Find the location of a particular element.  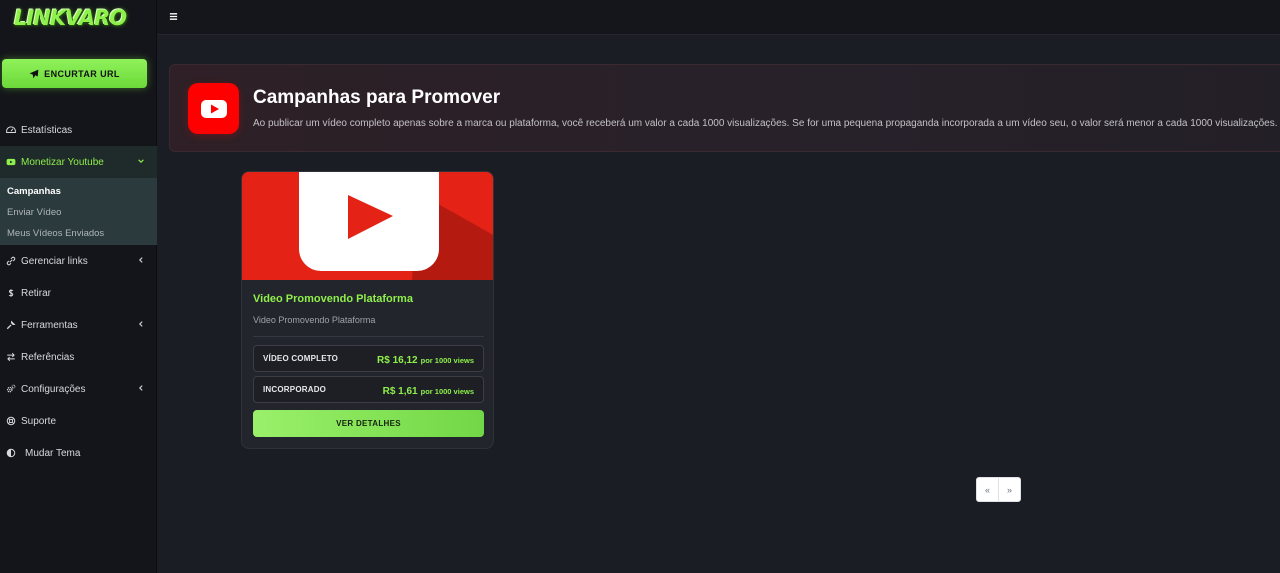

campaign-title: Video Promovendo Plataforma is located at coordinates (333, 299).